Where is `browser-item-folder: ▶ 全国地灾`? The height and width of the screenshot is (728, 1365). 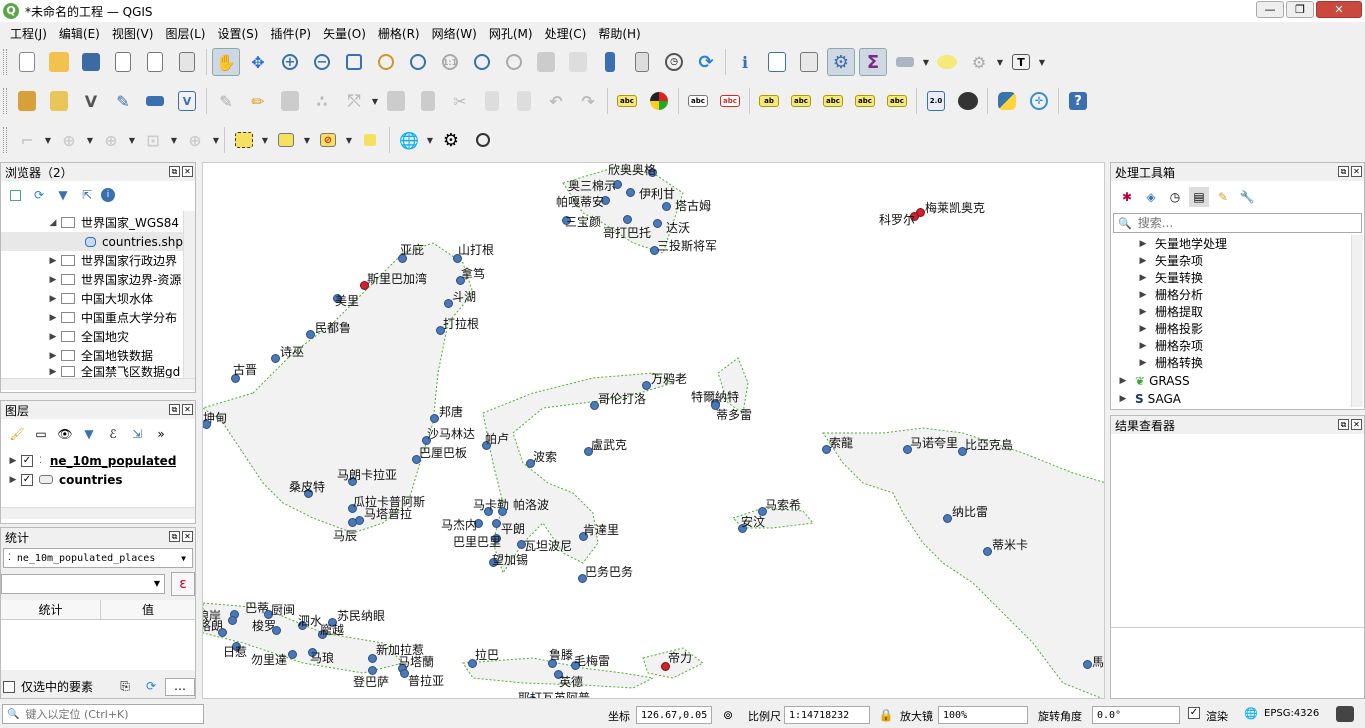 browser-item-folder: ▶ 全国地灾 is located at coordinates (65, 336).